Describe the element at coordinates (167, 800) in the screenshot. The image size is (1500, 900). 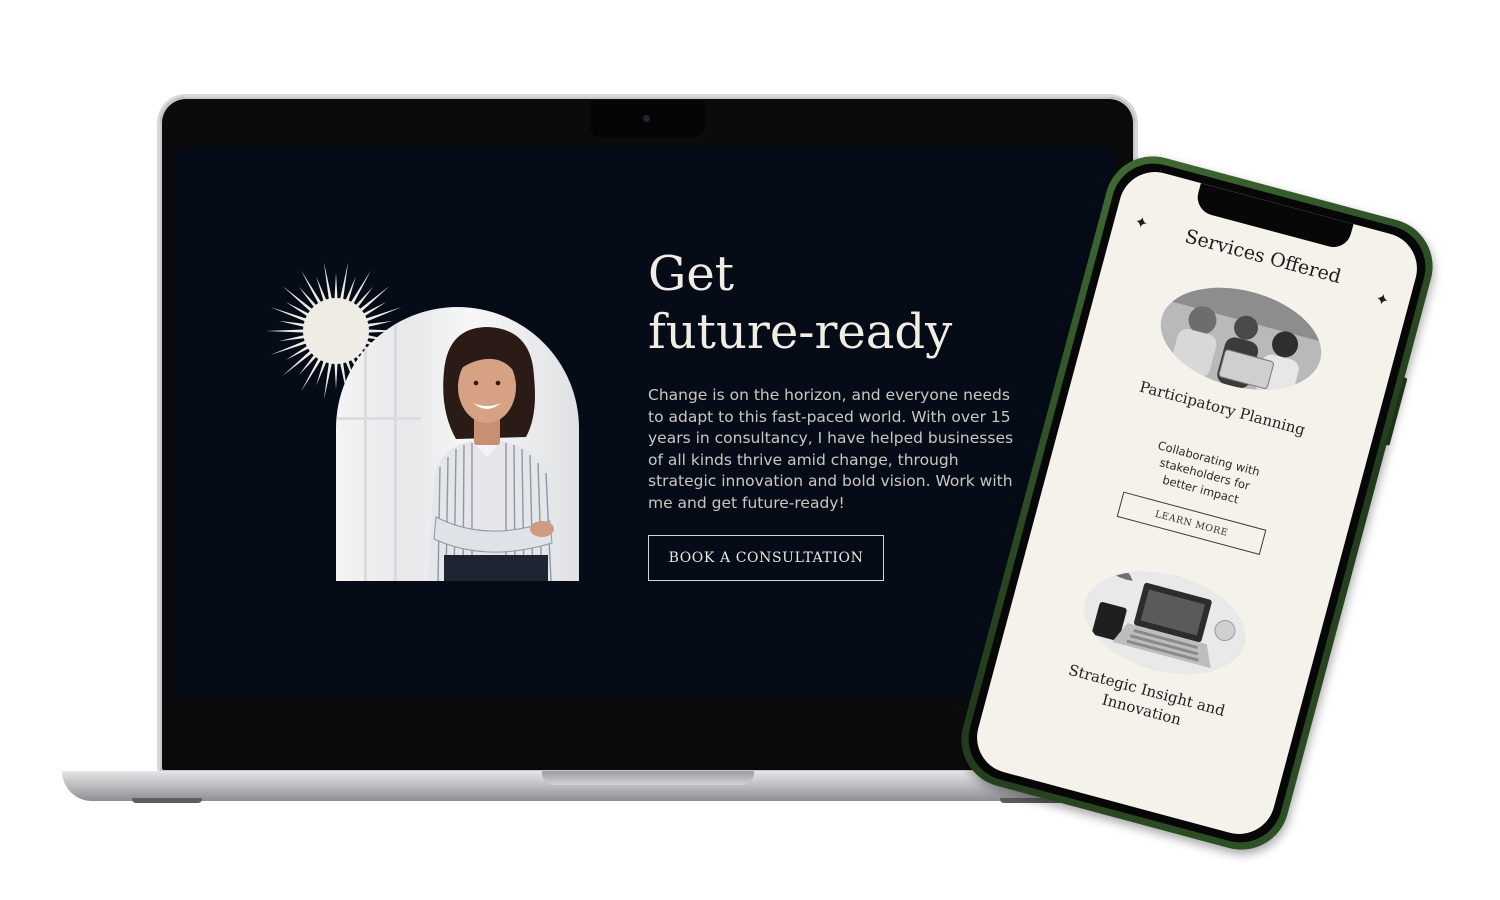
I see `laptop-foot-left` at that location.